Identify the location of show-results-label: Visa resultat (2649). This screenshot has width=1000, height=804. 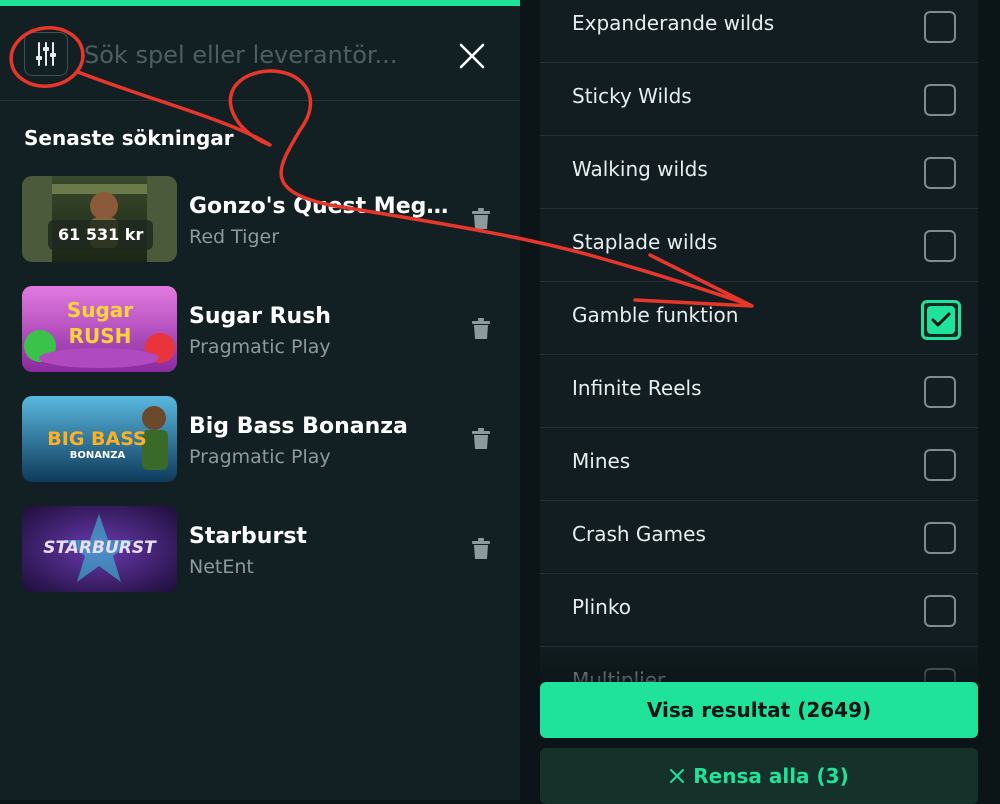
(759, 710).